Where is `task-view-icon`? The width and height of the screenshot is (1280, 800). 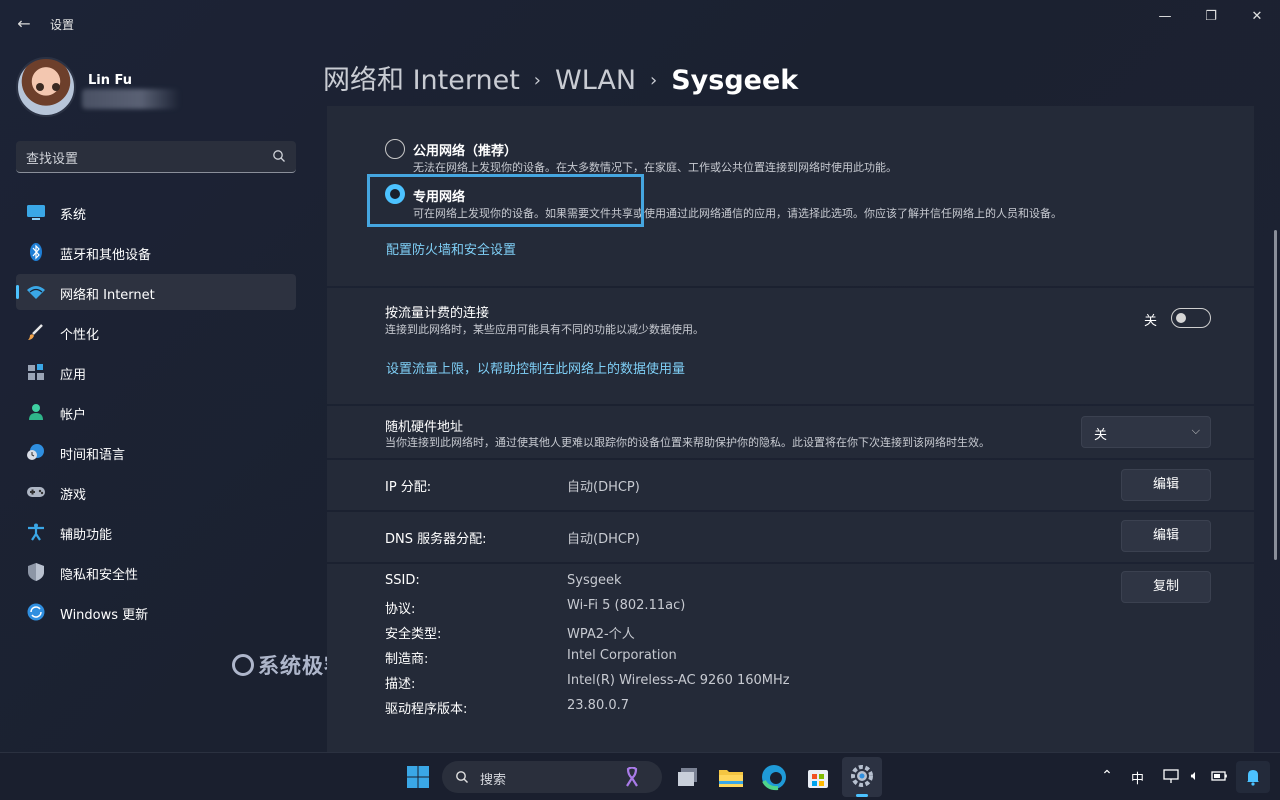 task-view-icon is located at coordinates (688, 777).